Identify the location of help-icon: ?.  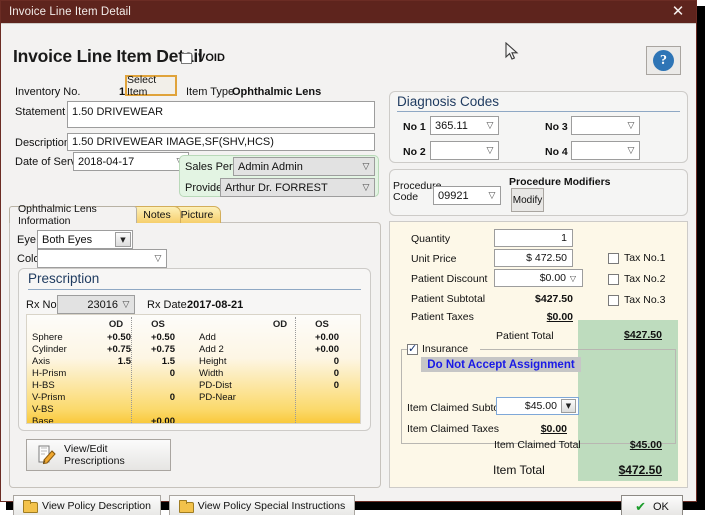
(663, 60).